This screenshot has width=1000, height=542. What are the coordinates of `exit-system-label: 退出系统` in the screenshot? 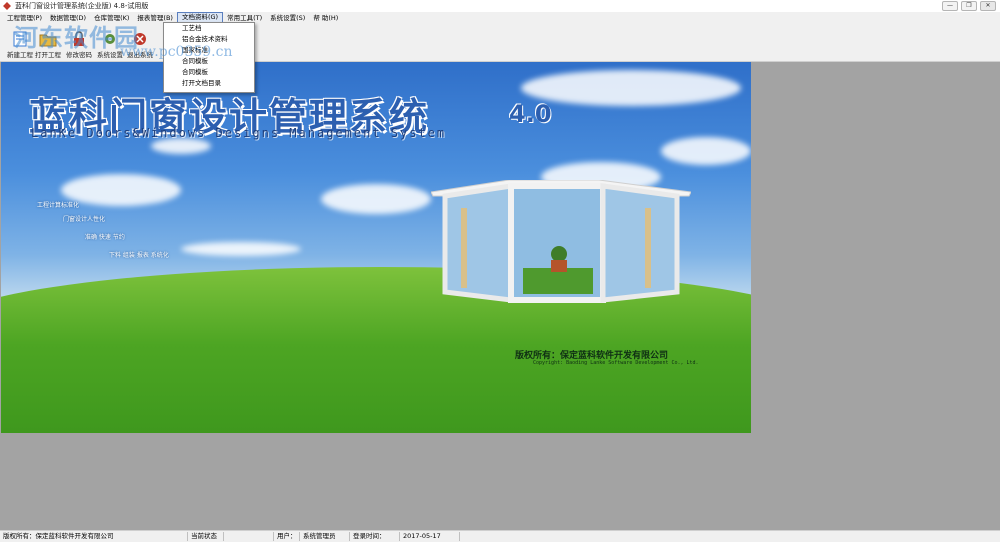 It's located at (140, 55).